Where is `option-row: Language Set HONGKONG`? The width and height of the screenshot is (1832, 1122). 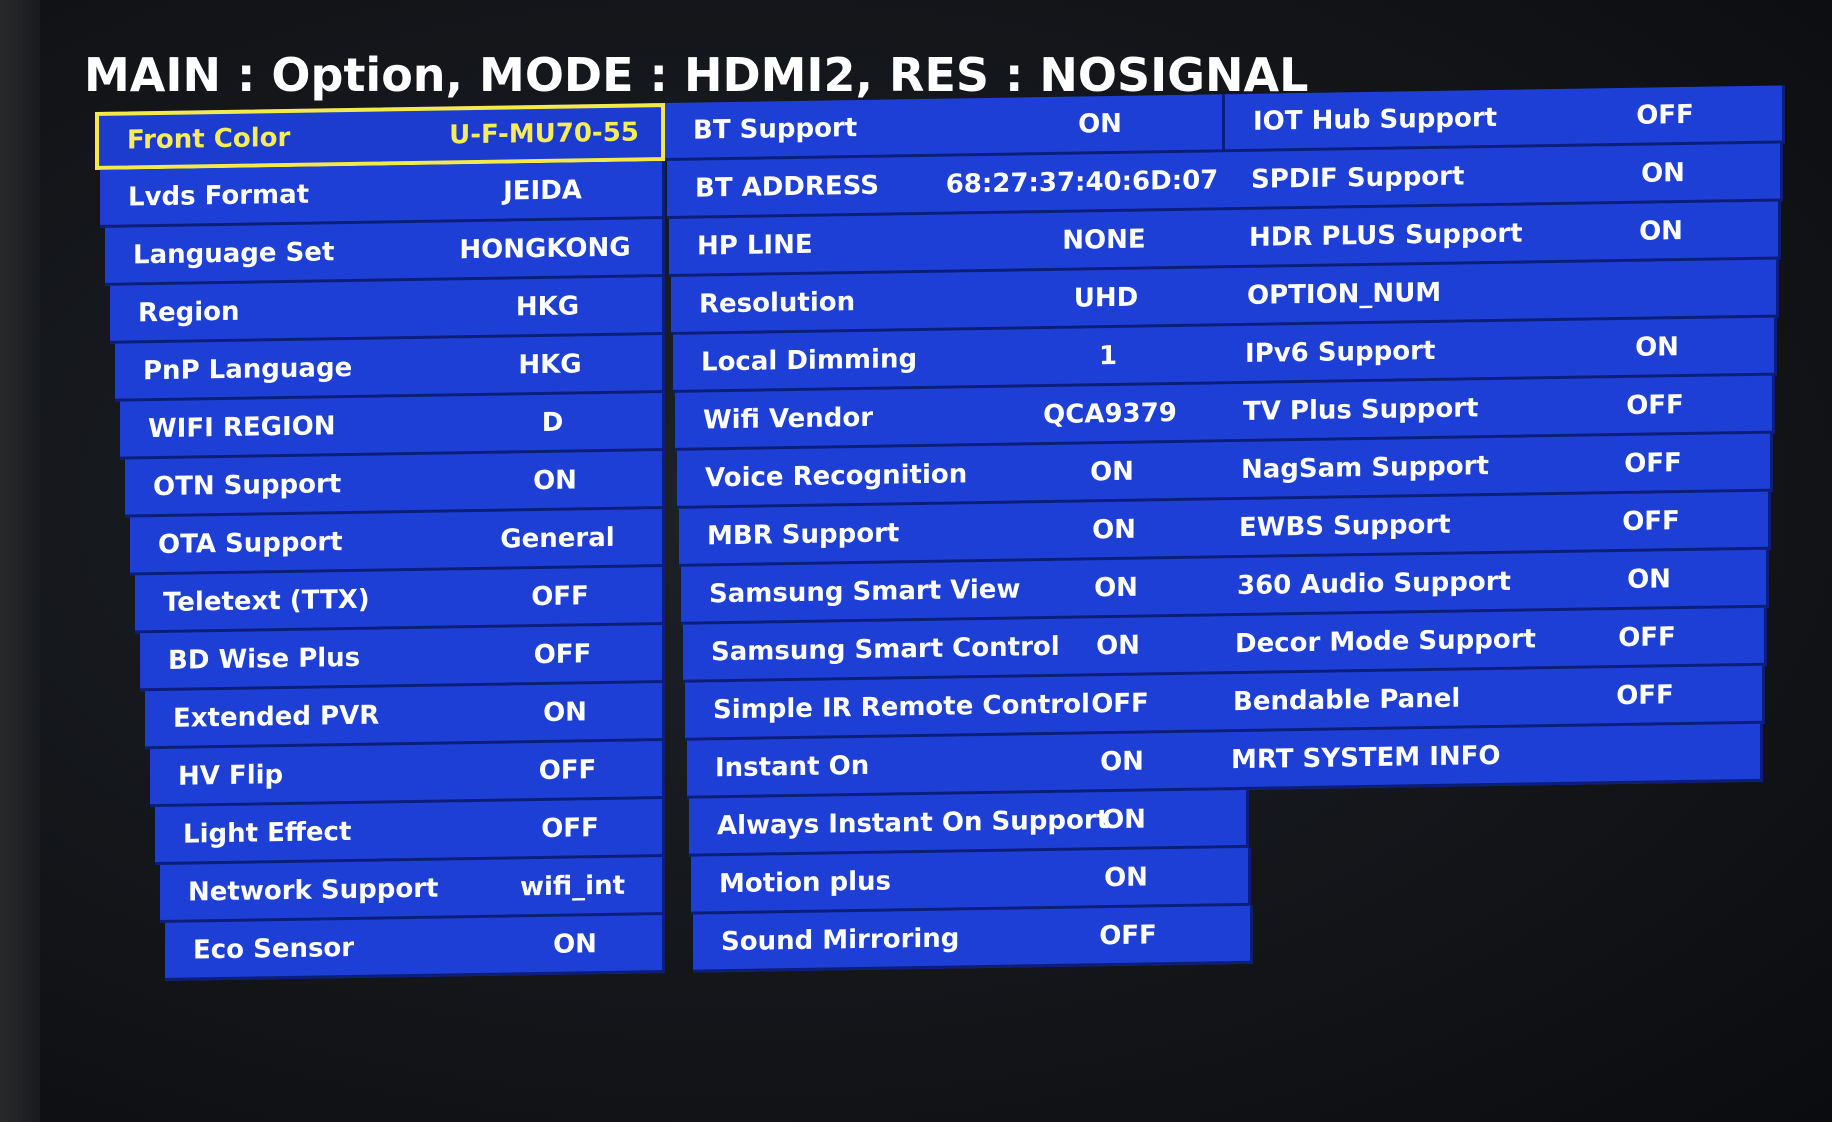 option-row: Language Set HONGKONG is located at coordinates (385, 252).